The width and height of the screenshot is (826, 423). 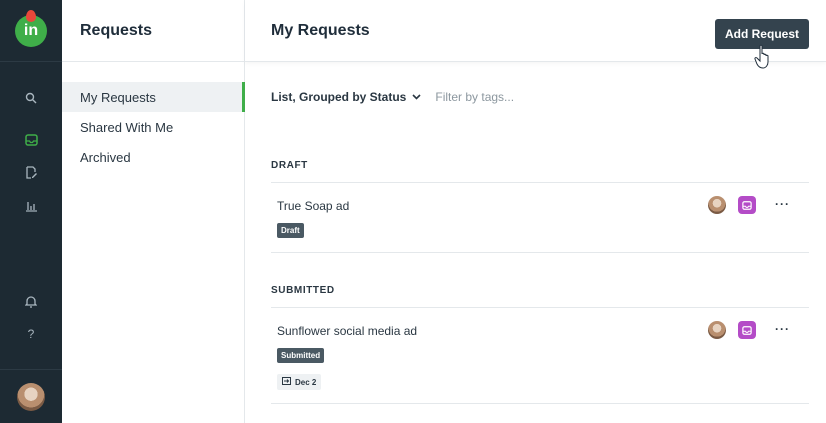 I want to click on sidebar-item-my-requests: My Requests, so click(x=153, y=97).